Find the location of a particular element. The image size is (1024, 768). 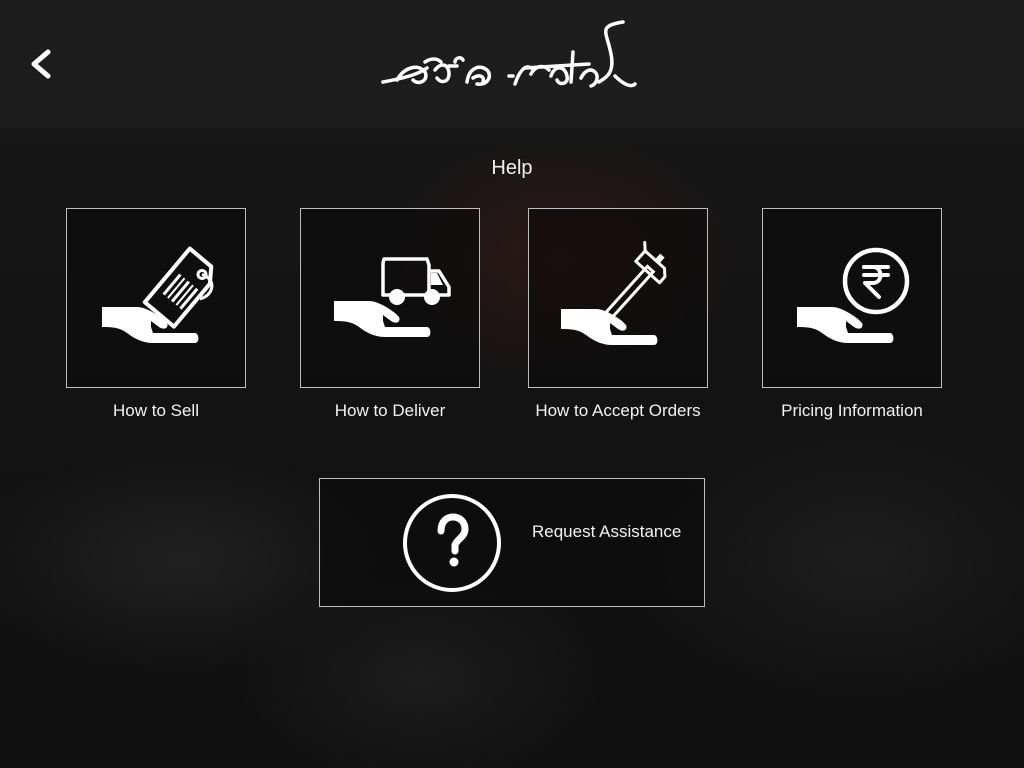

how-to-accept-orders-tile is located at coordinates (618, 298).